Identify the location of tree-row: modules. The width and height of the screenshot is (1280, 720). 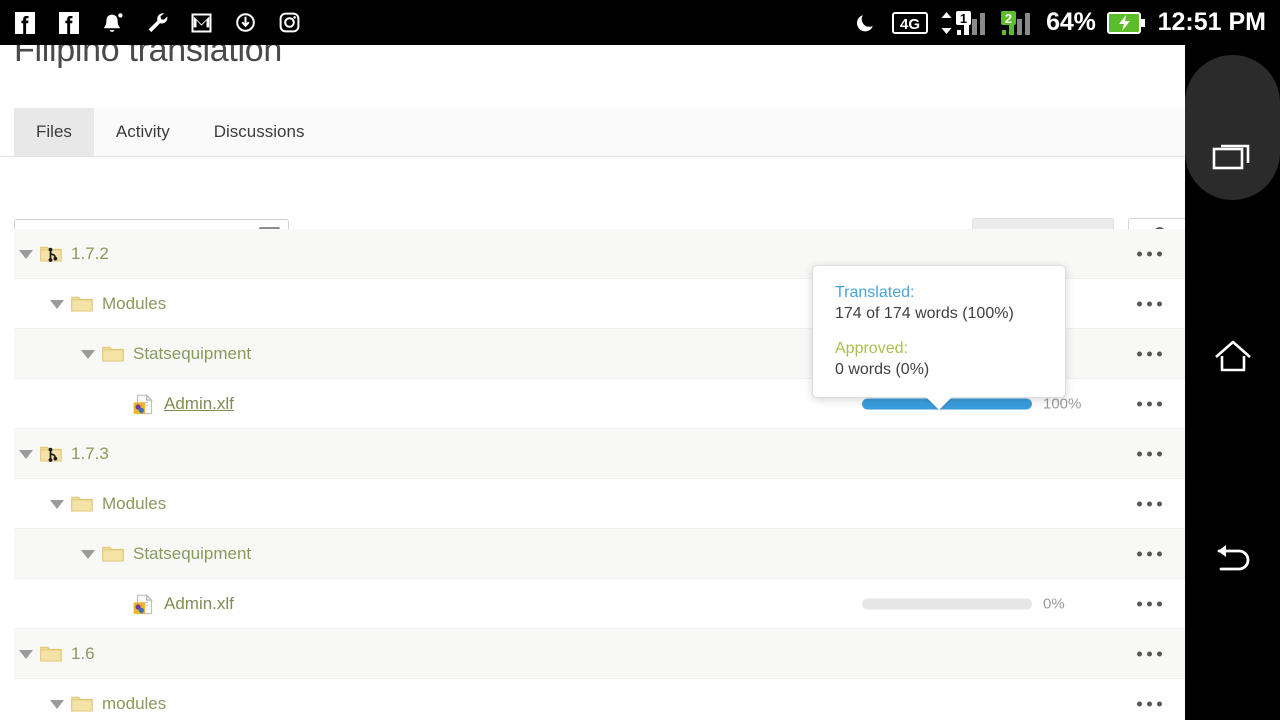
(599, 699).